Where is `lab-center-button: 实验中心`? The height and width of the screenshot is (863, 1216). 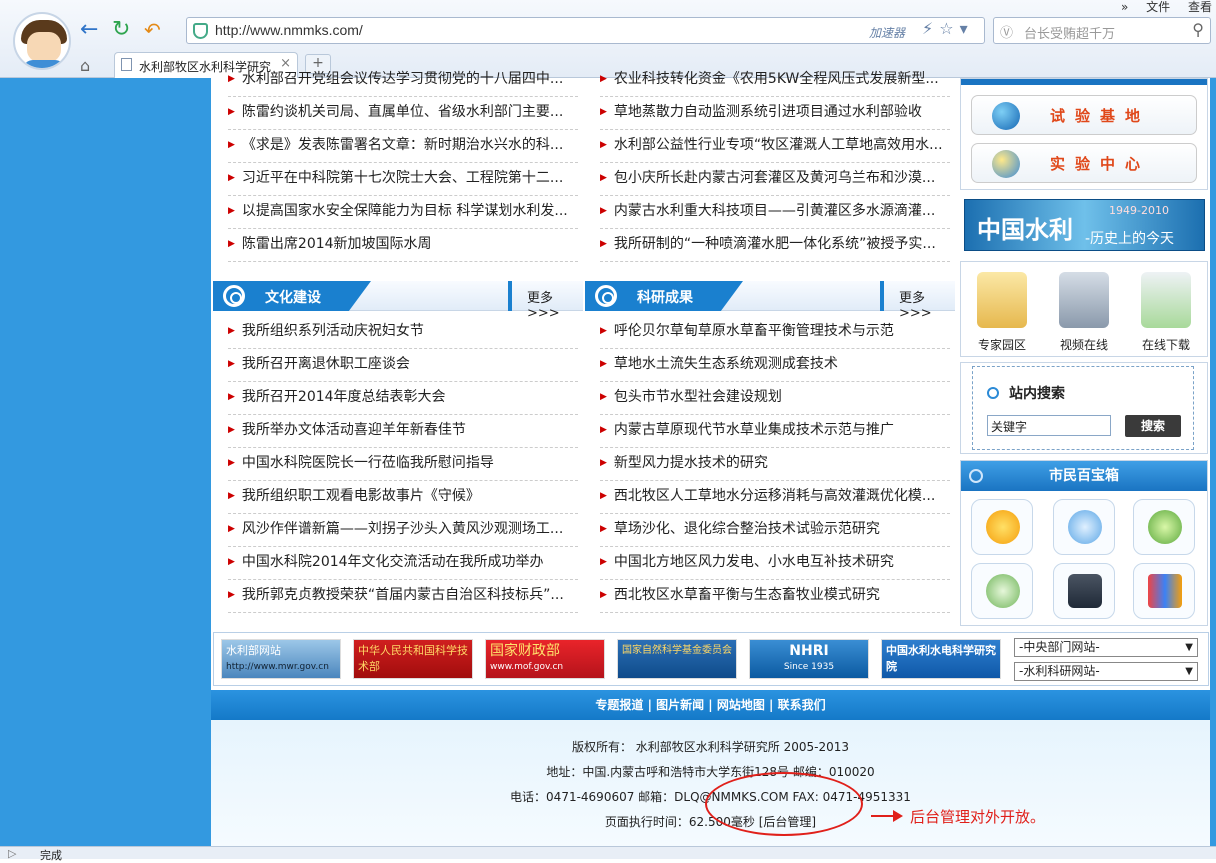 lab-center-button: 实验中心 is located at coordinates (1084, 163).